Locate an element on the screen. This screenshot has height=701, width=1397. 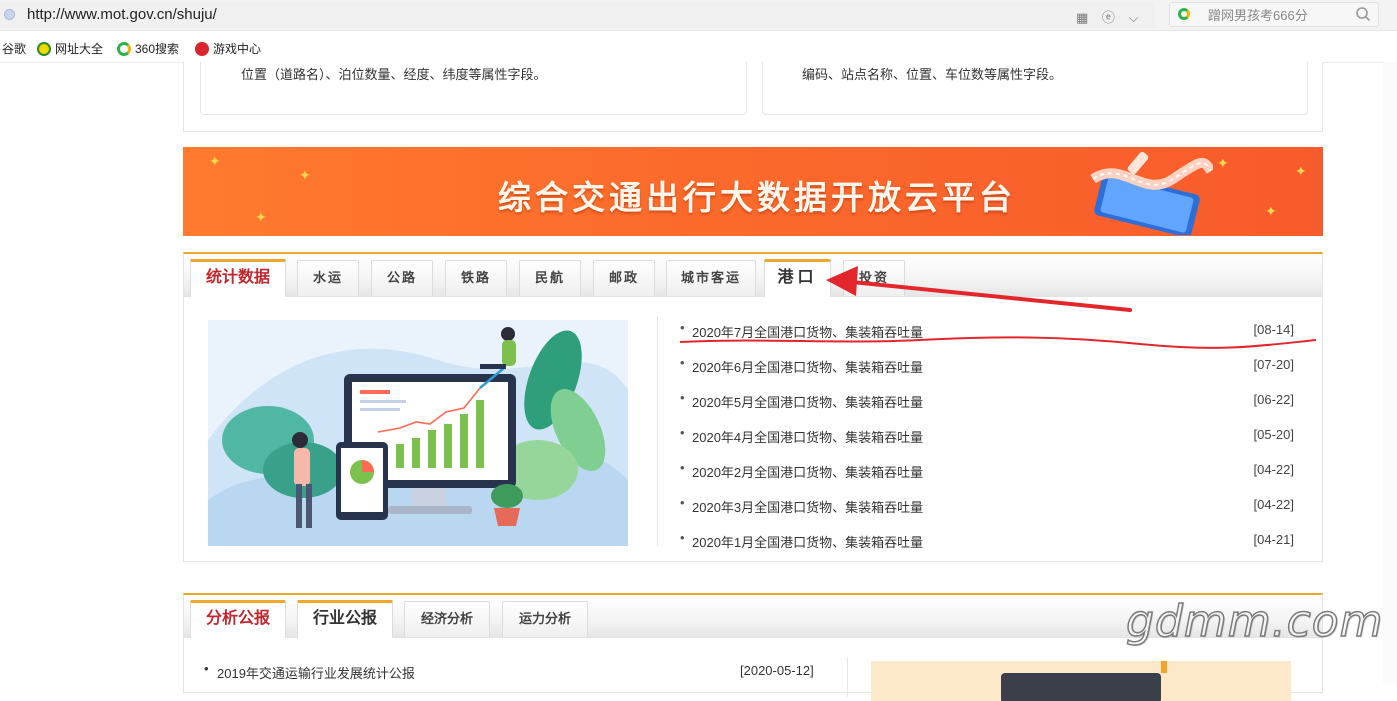
news-date: [04-21] is located at coordinates (1273, 539).